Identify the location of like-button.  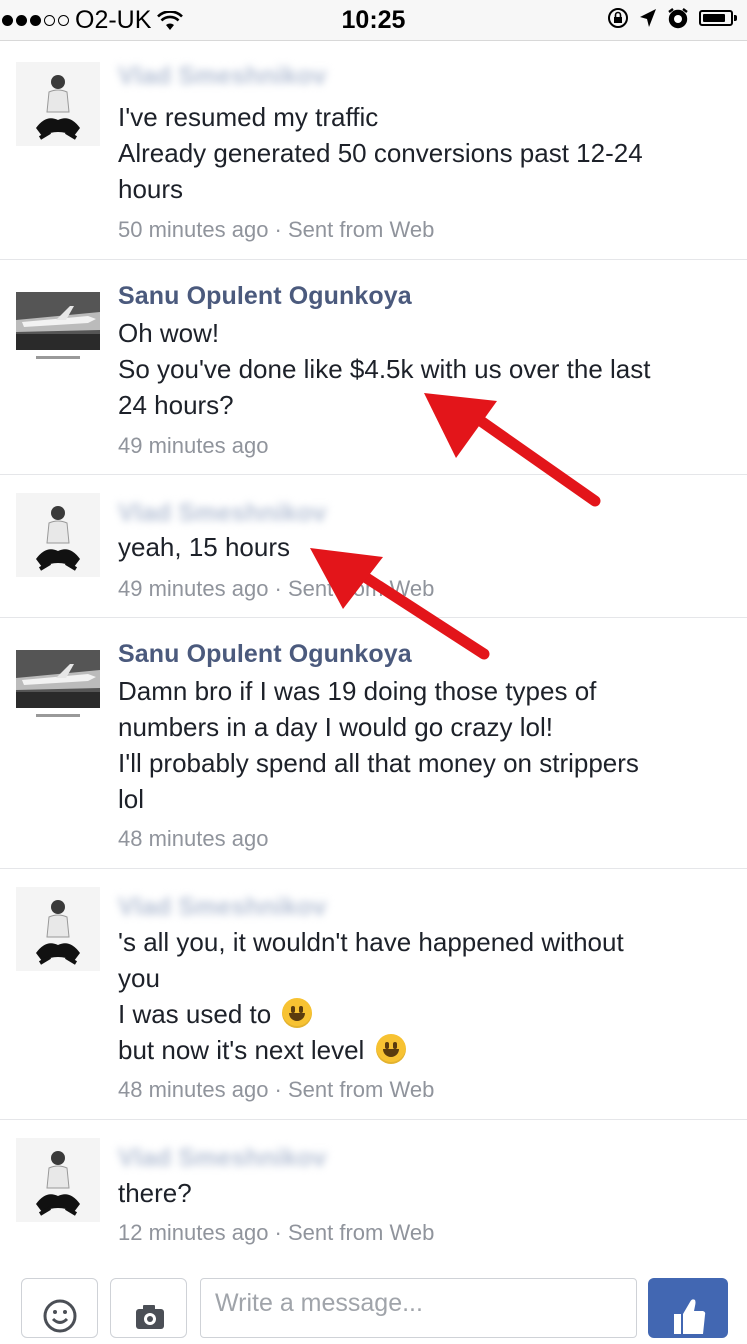
(688, 1308).